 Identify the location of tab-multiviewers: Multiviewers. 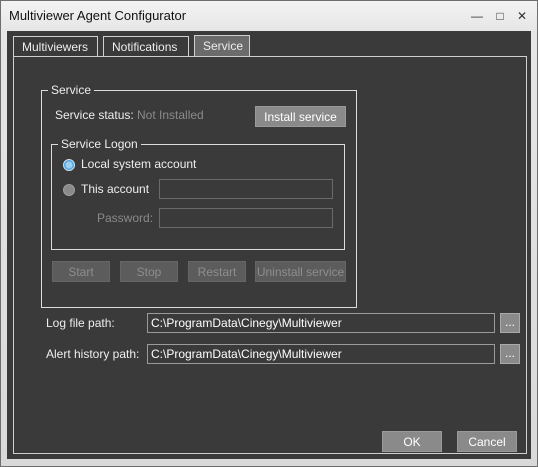
(55, 46).